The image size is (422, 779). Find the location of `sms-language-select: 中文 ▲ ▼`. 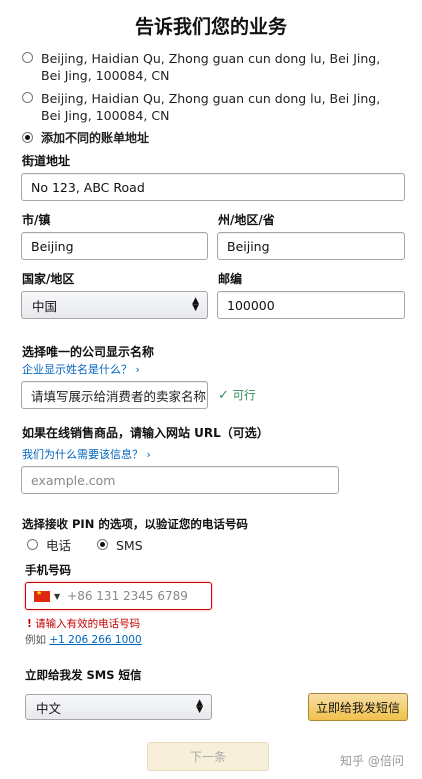

sms-language-select: 中文 ▲ ▼ is located at coordinates (118, 707).